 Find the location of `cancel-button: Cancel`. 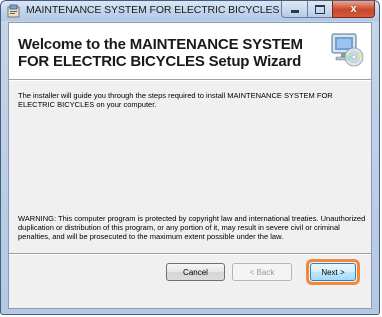

cancel-button: Cancel is located at coordinates (195, 272).